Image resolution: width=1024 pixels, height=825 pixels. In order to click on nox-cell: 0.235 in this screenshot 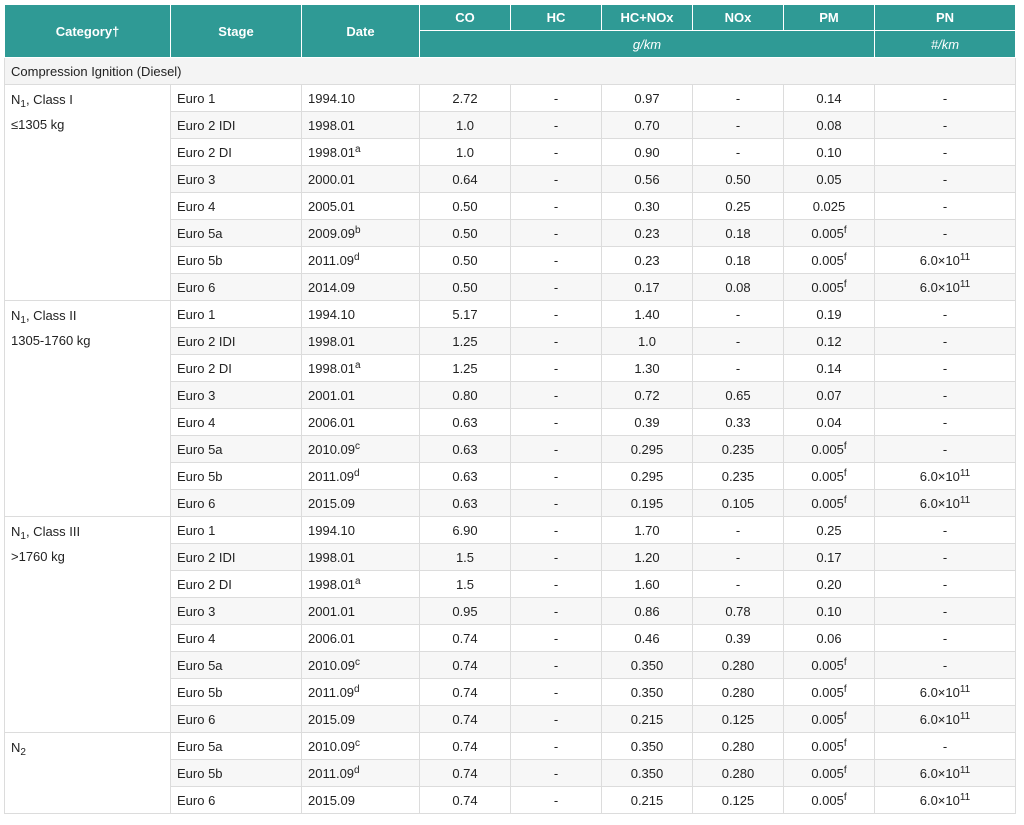, I will do `click(738, 476)`.